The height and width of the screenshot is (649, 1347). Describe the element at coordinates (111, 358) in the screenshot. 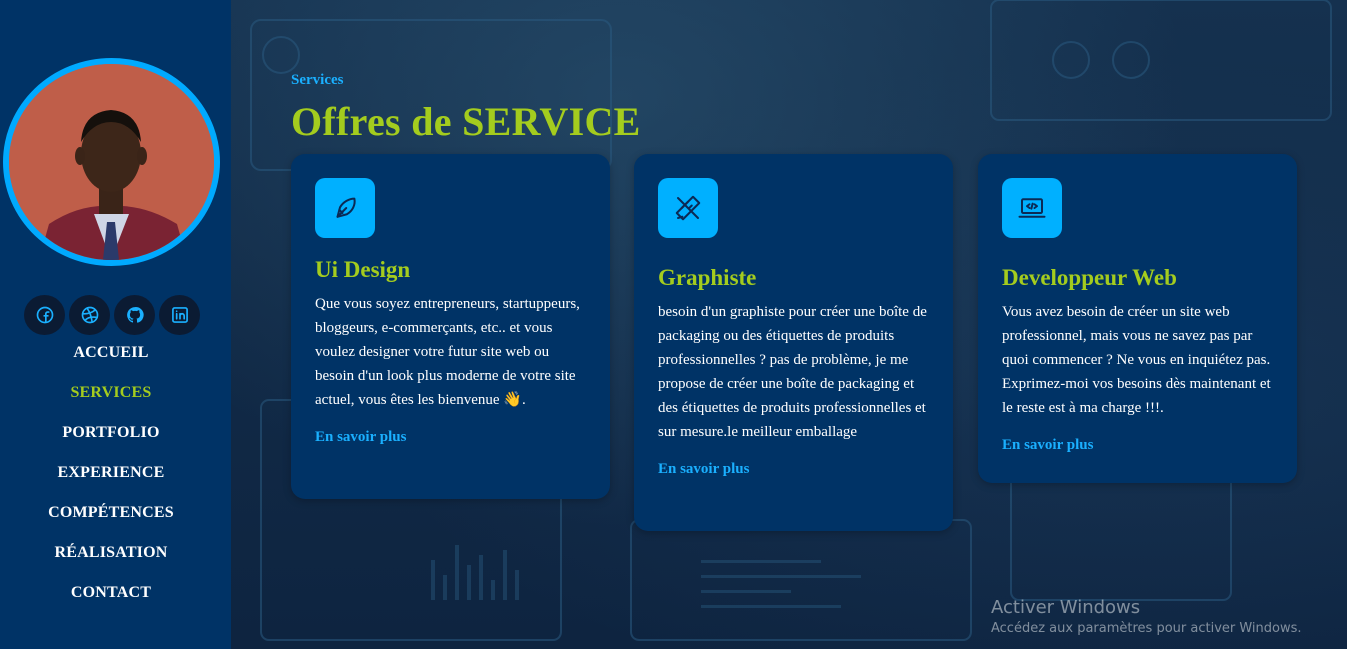

I see `nav-item-accueil: ACCUEIL` at that location.